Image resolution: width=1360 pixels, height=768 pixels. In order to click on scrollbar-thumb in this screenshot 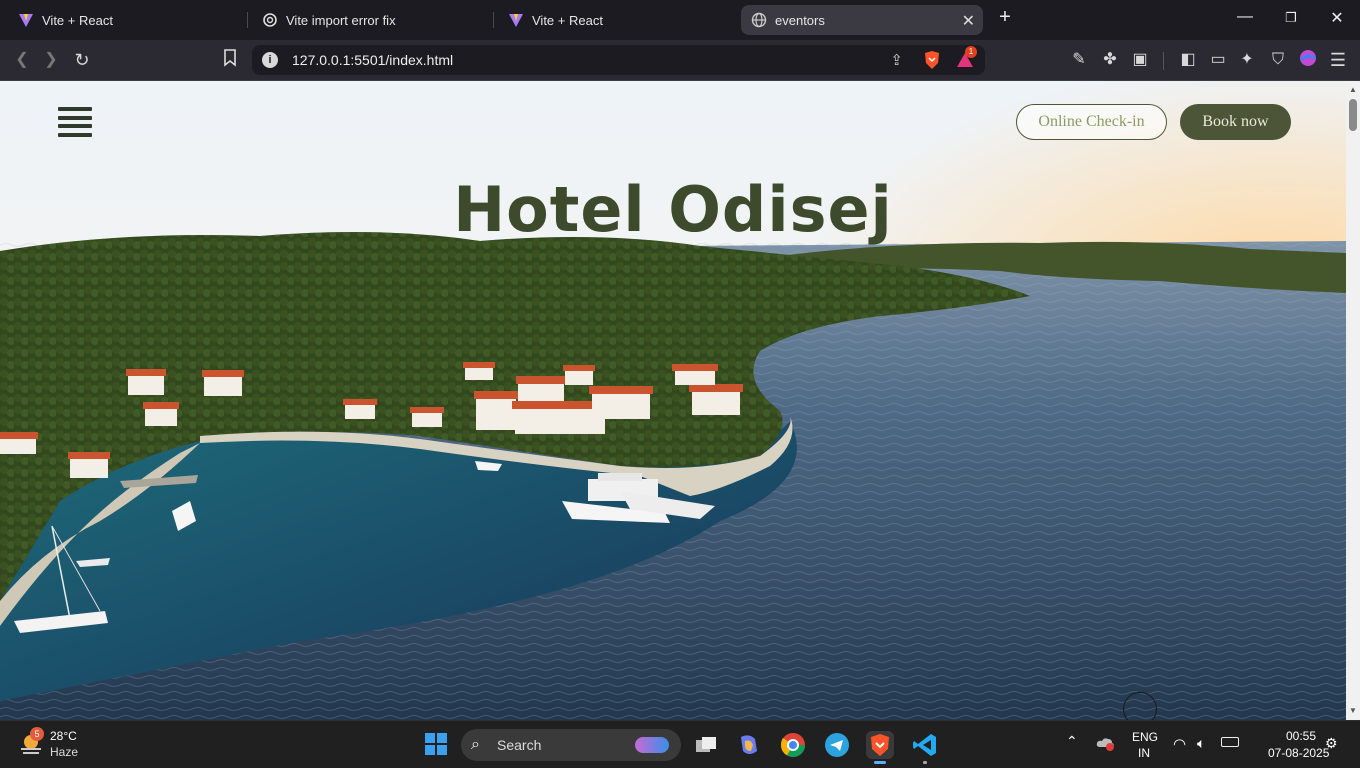, I will do `click(1353, 115)`.